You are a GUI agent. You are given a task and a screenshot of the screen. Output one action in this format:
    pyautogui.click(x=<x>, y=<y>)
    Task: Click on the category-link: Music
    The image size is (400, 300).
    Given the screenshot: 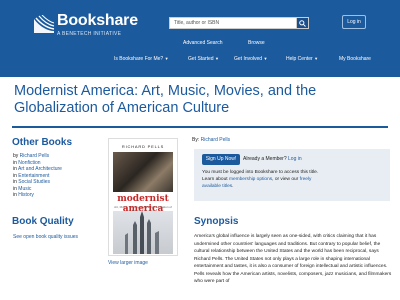 What is the action you would take?
    pyautogui.click(x=24, y=189)
    